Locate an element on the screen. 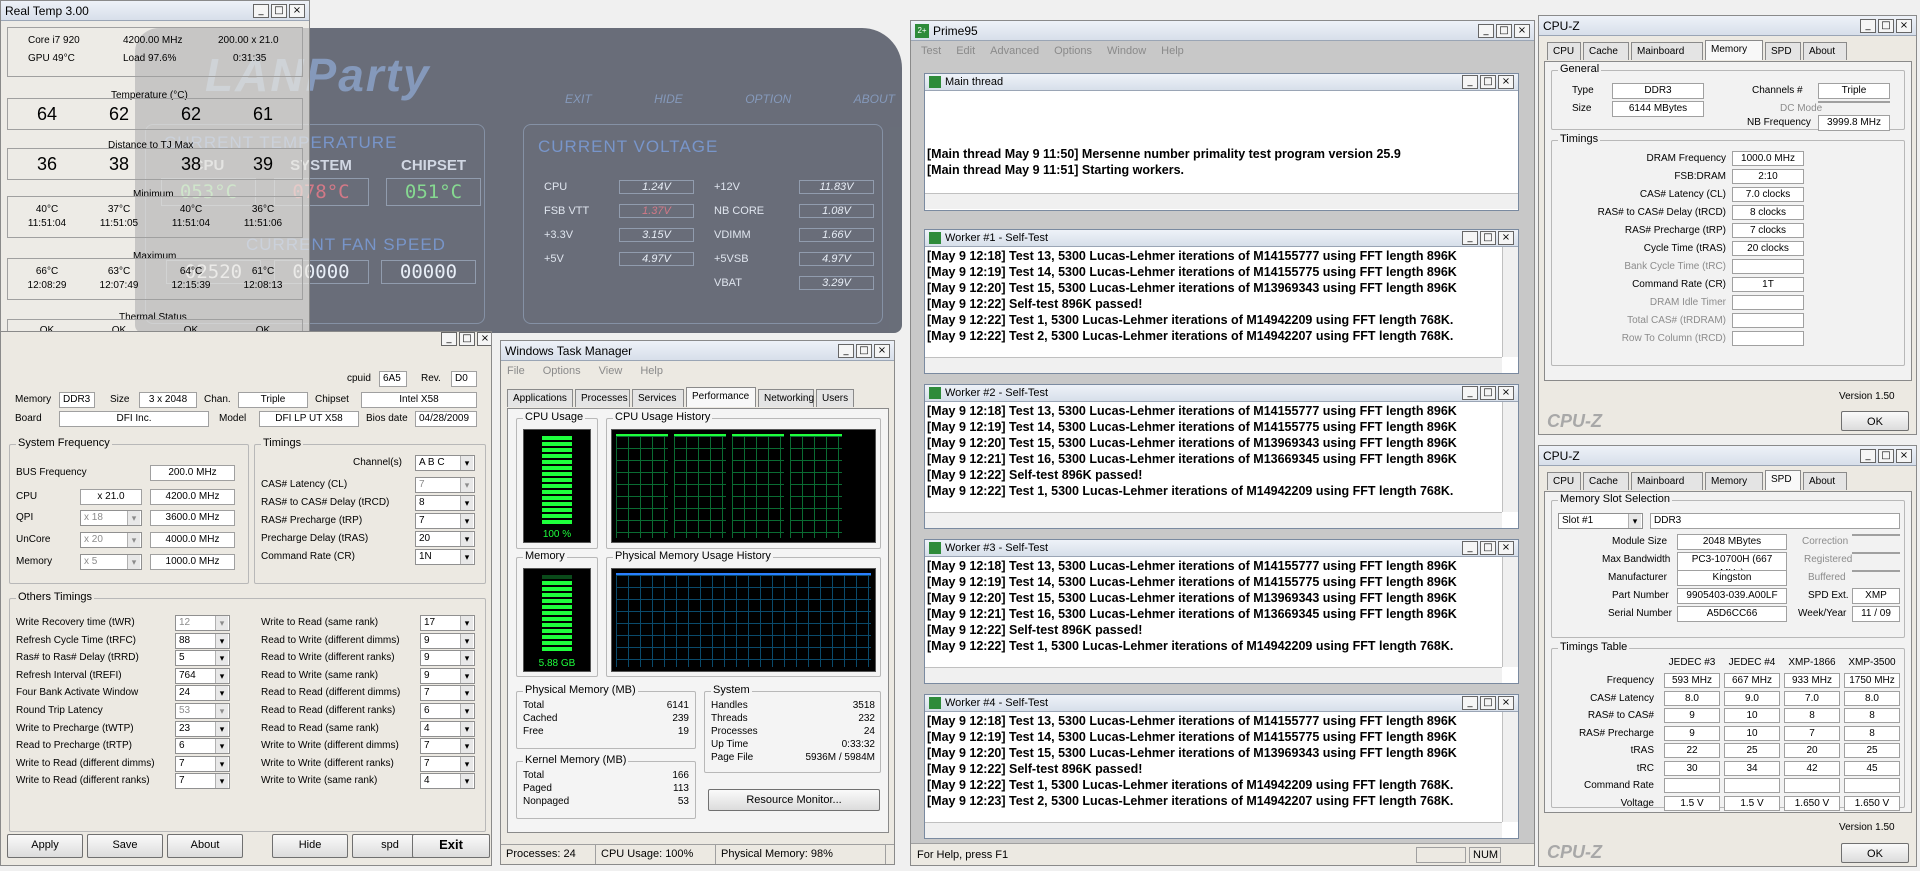 The image size is (1920, 871). menu-item: Advanced is located at coordinates (1014, 51).